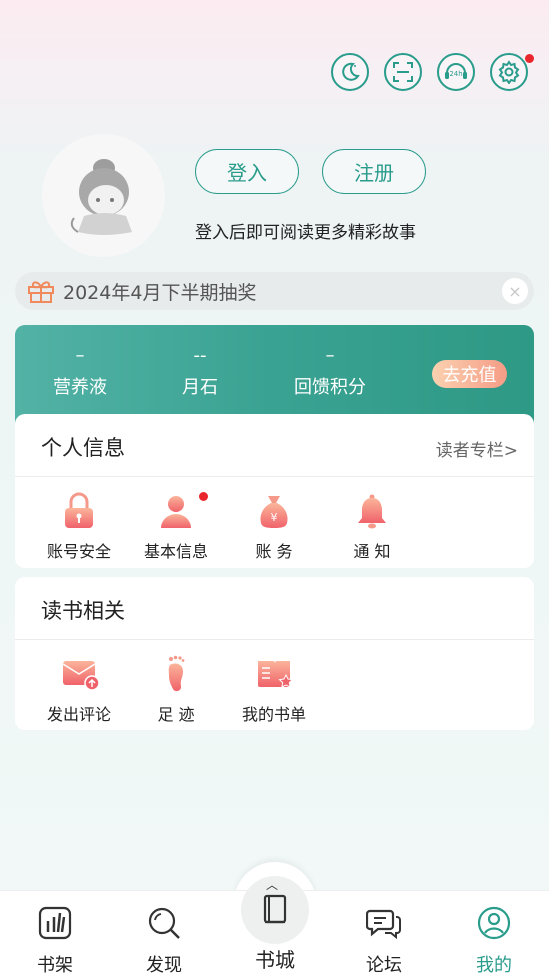 This screenshot has width=549, height=976. Describe the element at coordinates (55, 965) in the screenshot. I see `nav-bookshelf-label: 书架` at that location.